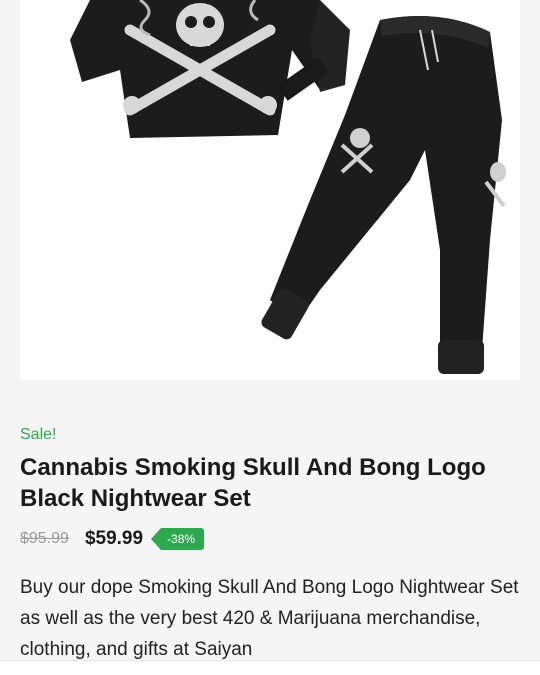 The height and width of the screenshot is (675, 540). I want to click on original-price: $95.99, so click(44, 538).